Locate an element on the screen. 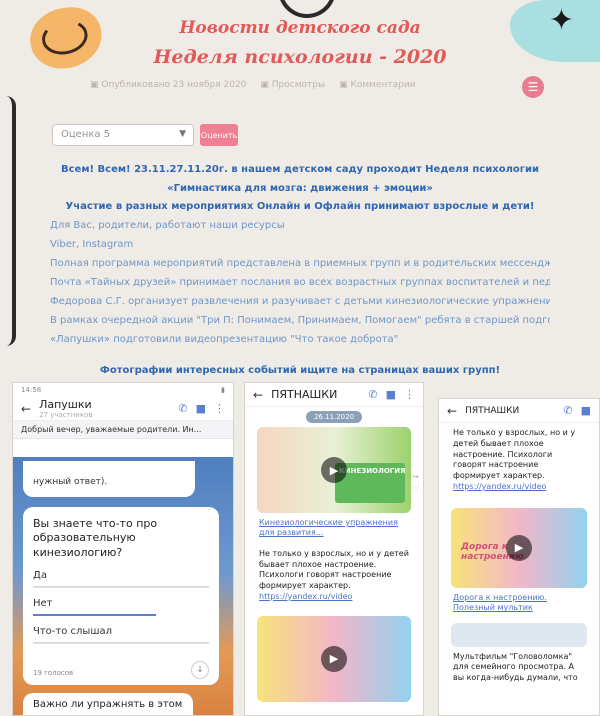 The width and height of the screenshot is (600, 716). rating-select: Оценка 5 ▼ is located at coordinates (123, 135).